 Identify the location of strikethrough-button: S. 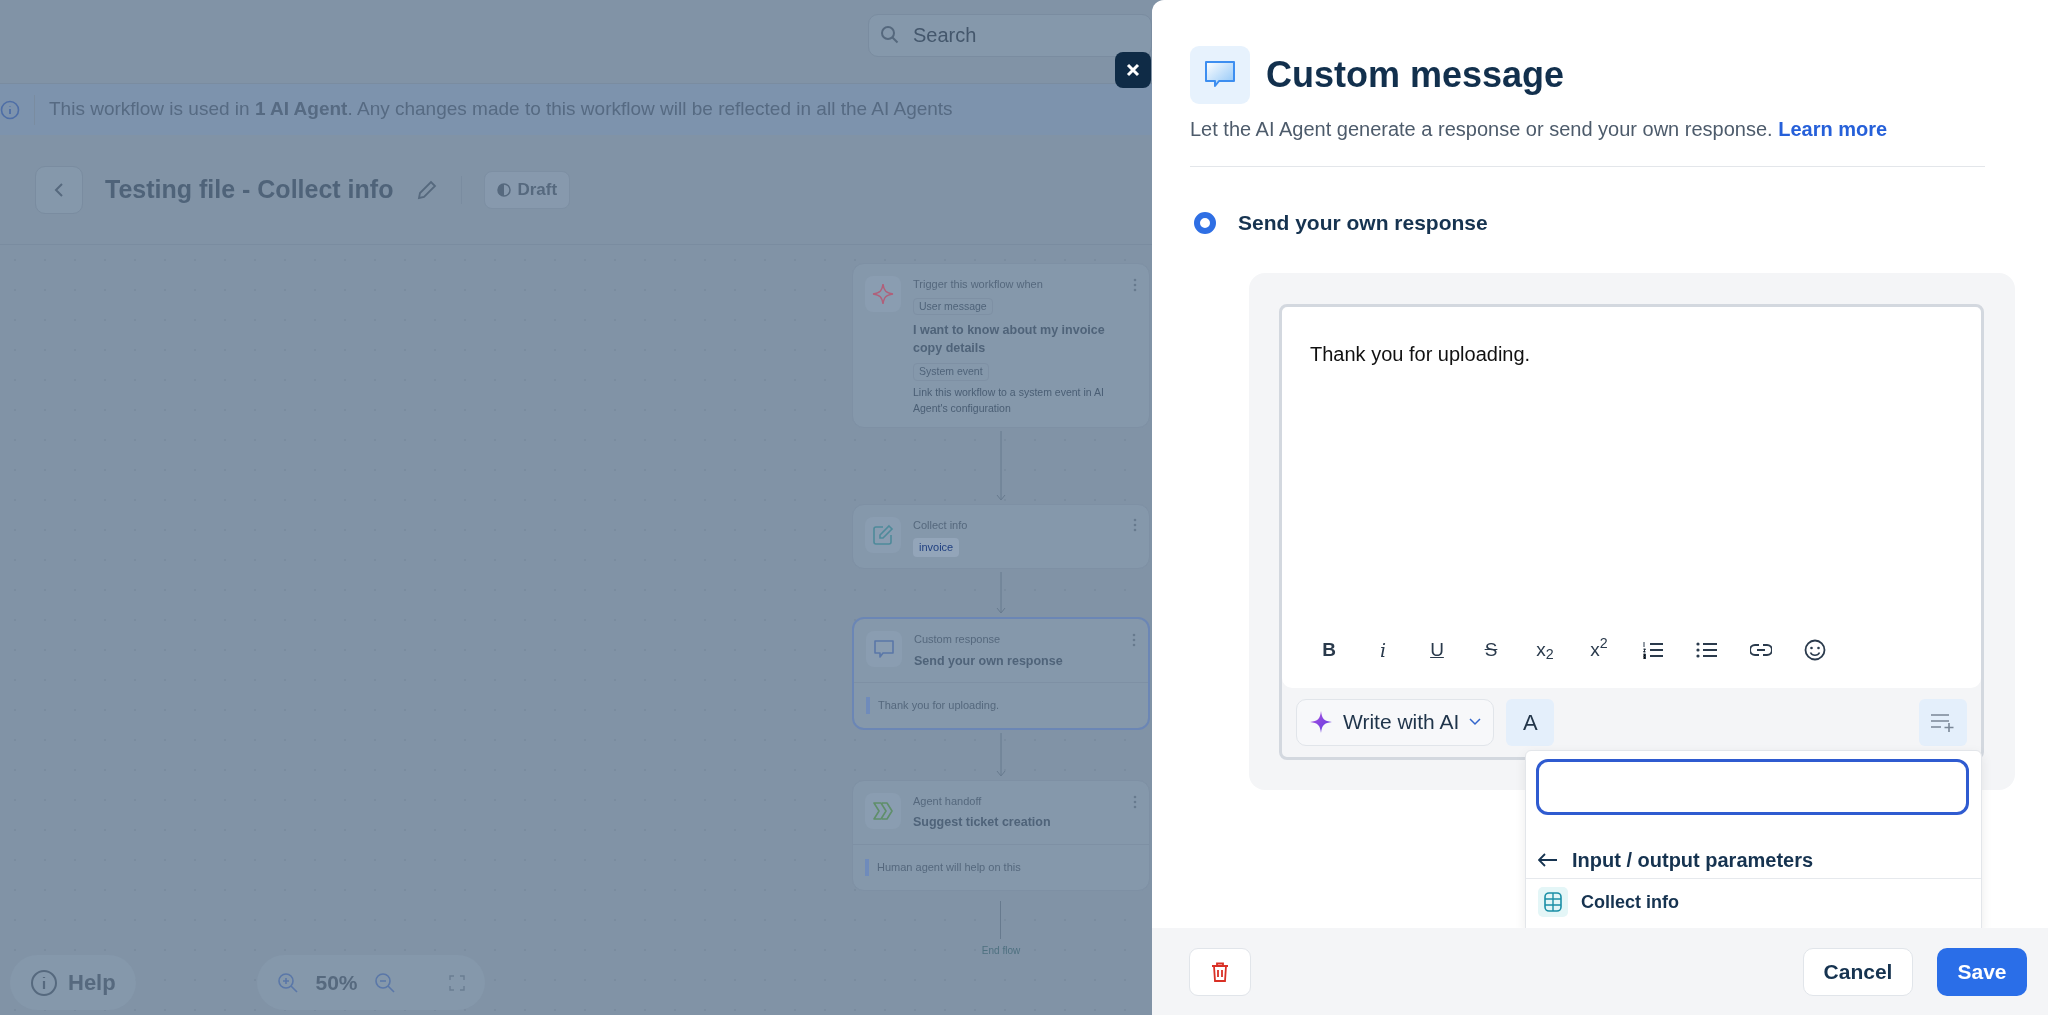
(1491, 650).